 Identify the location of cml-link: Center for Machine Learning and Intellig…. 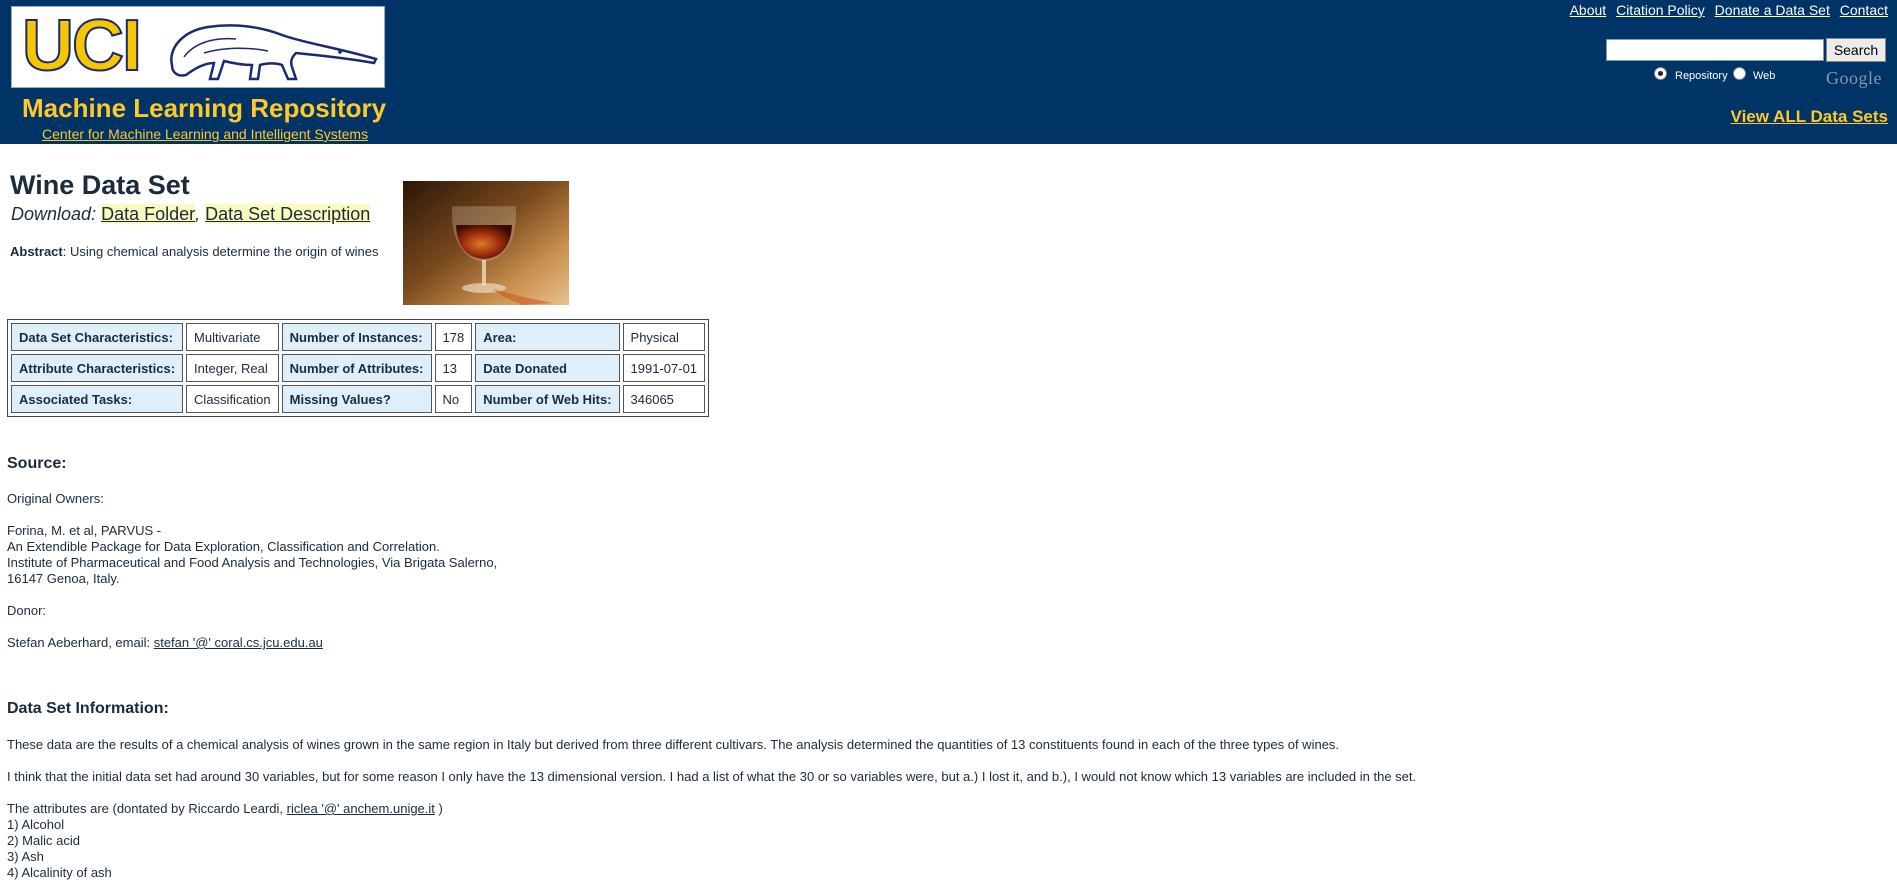
(205, 134).